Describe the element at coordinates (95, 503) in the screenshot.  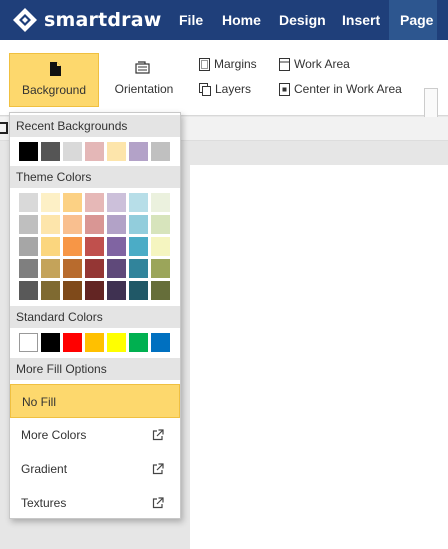
I see `textures-option: Textures` at that location.